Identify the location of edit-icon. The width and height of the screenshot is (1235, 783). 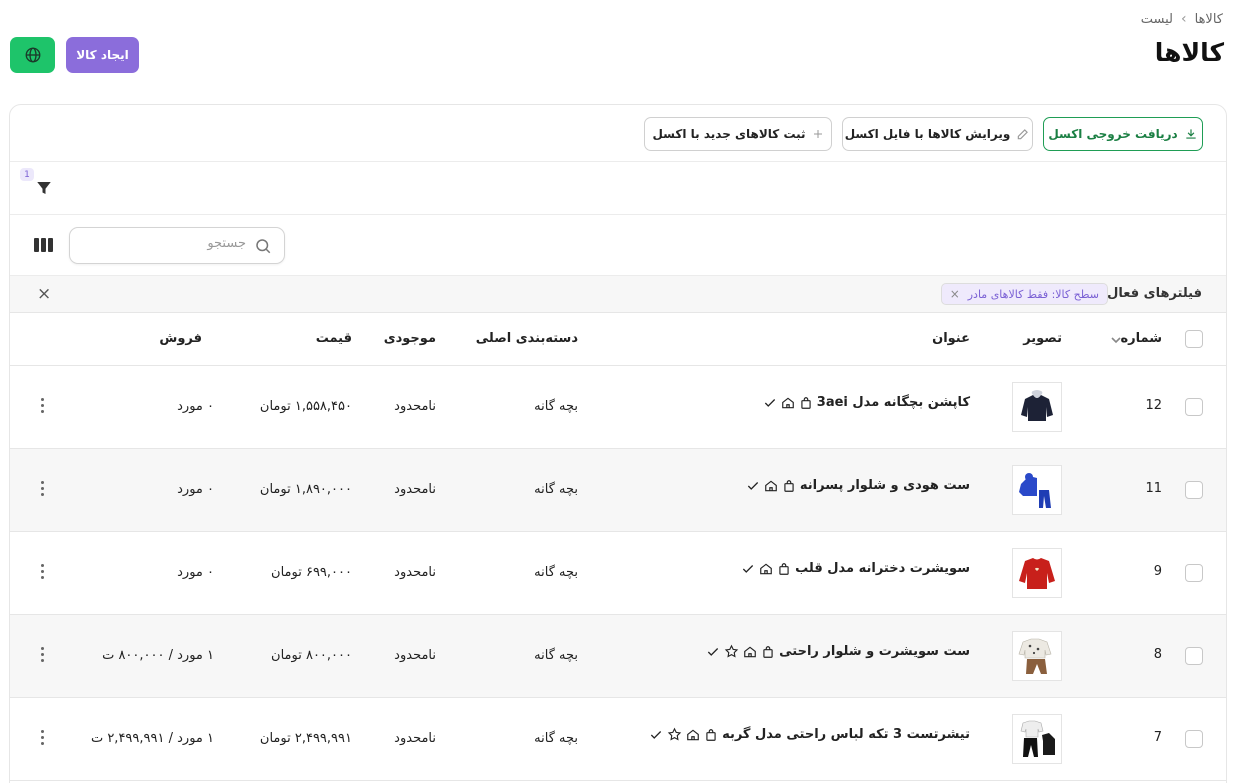
(1023, 134).